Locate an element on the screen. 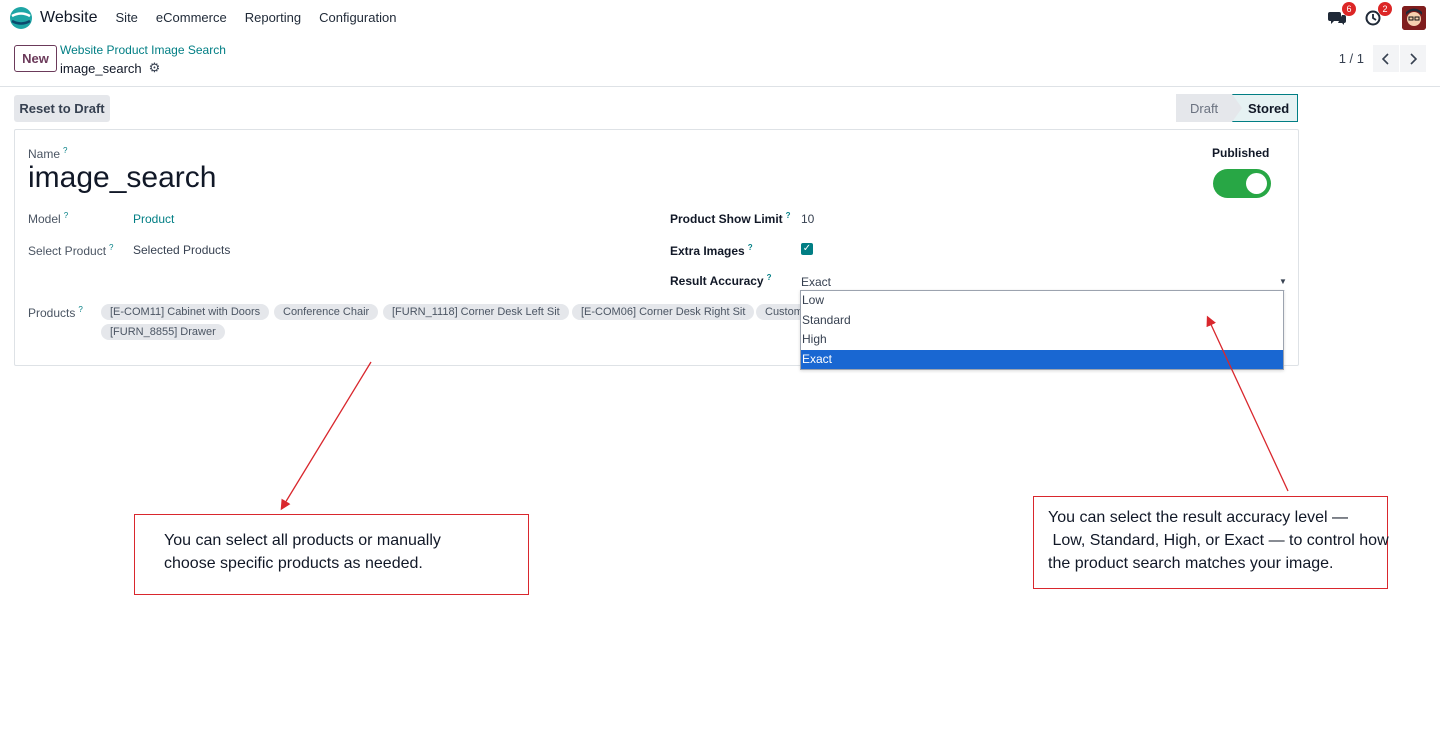 The width and height of the screenshot is (1440, 739). accuracy-label: Result Accuracy? is located at coordinates (721, 280).